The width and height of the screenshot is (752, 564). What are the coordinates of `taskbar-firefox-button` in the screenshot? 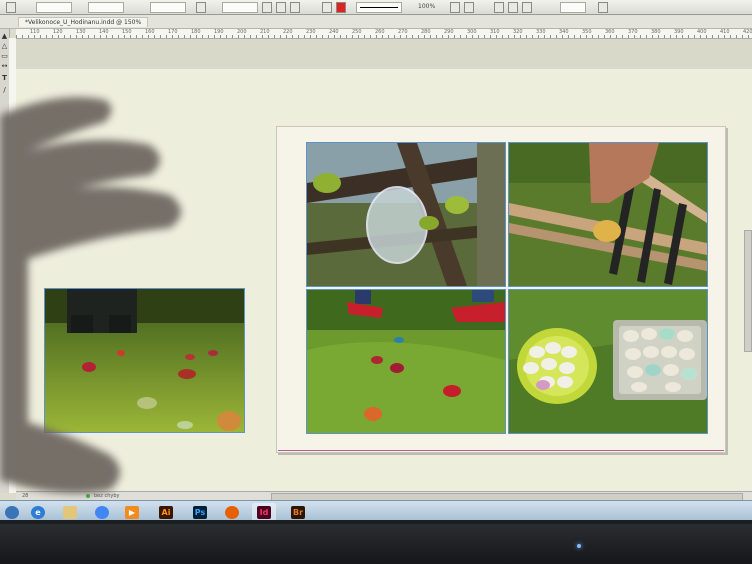 It's located at (232, 511).